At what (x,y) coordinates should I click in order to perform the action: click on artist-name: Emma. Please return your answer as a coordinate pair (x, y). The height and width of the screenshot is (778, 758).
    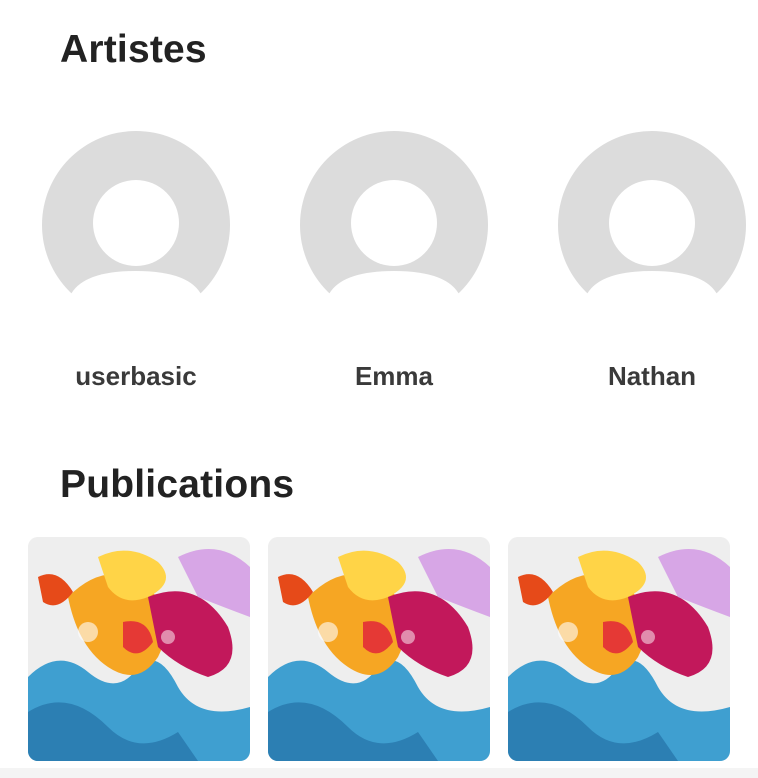
    Looking at the image, I should click on (394, 376).